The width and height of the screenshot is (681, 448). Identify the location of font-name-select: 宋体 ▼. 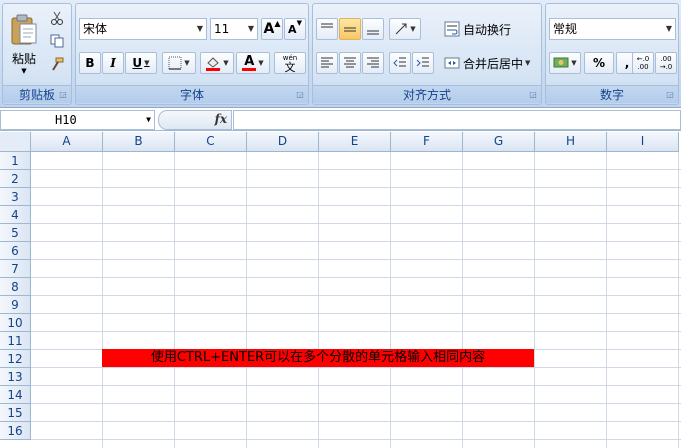
(143, 29).